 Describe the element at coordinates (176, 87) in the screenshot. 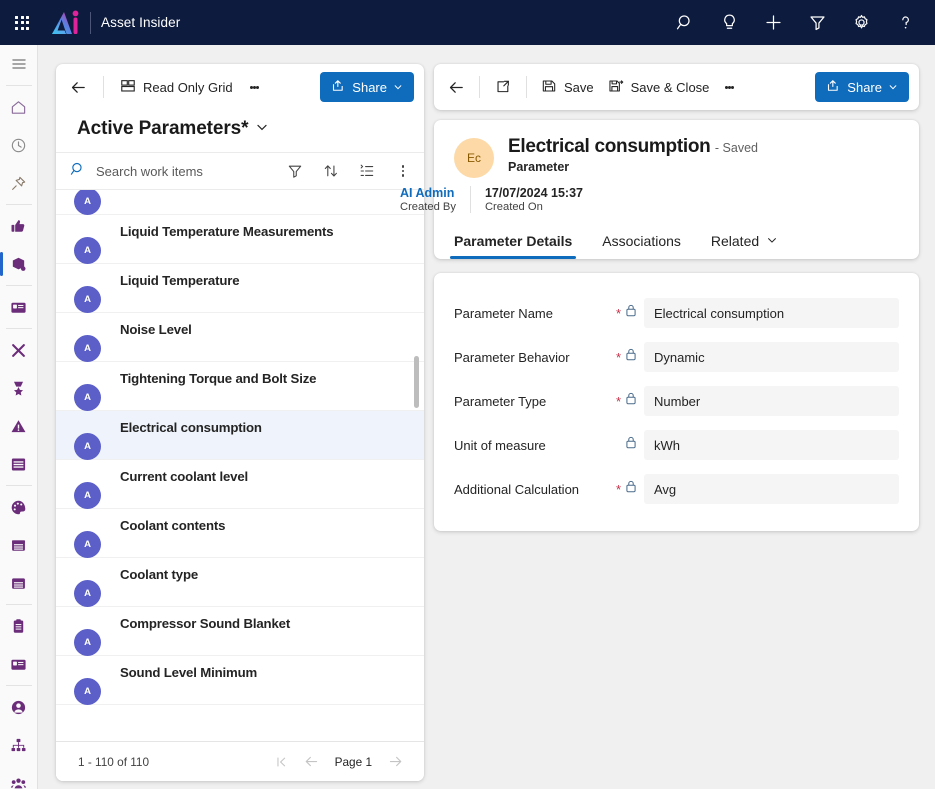

I see `view-switcher-button: Read Only Grid` at that location.